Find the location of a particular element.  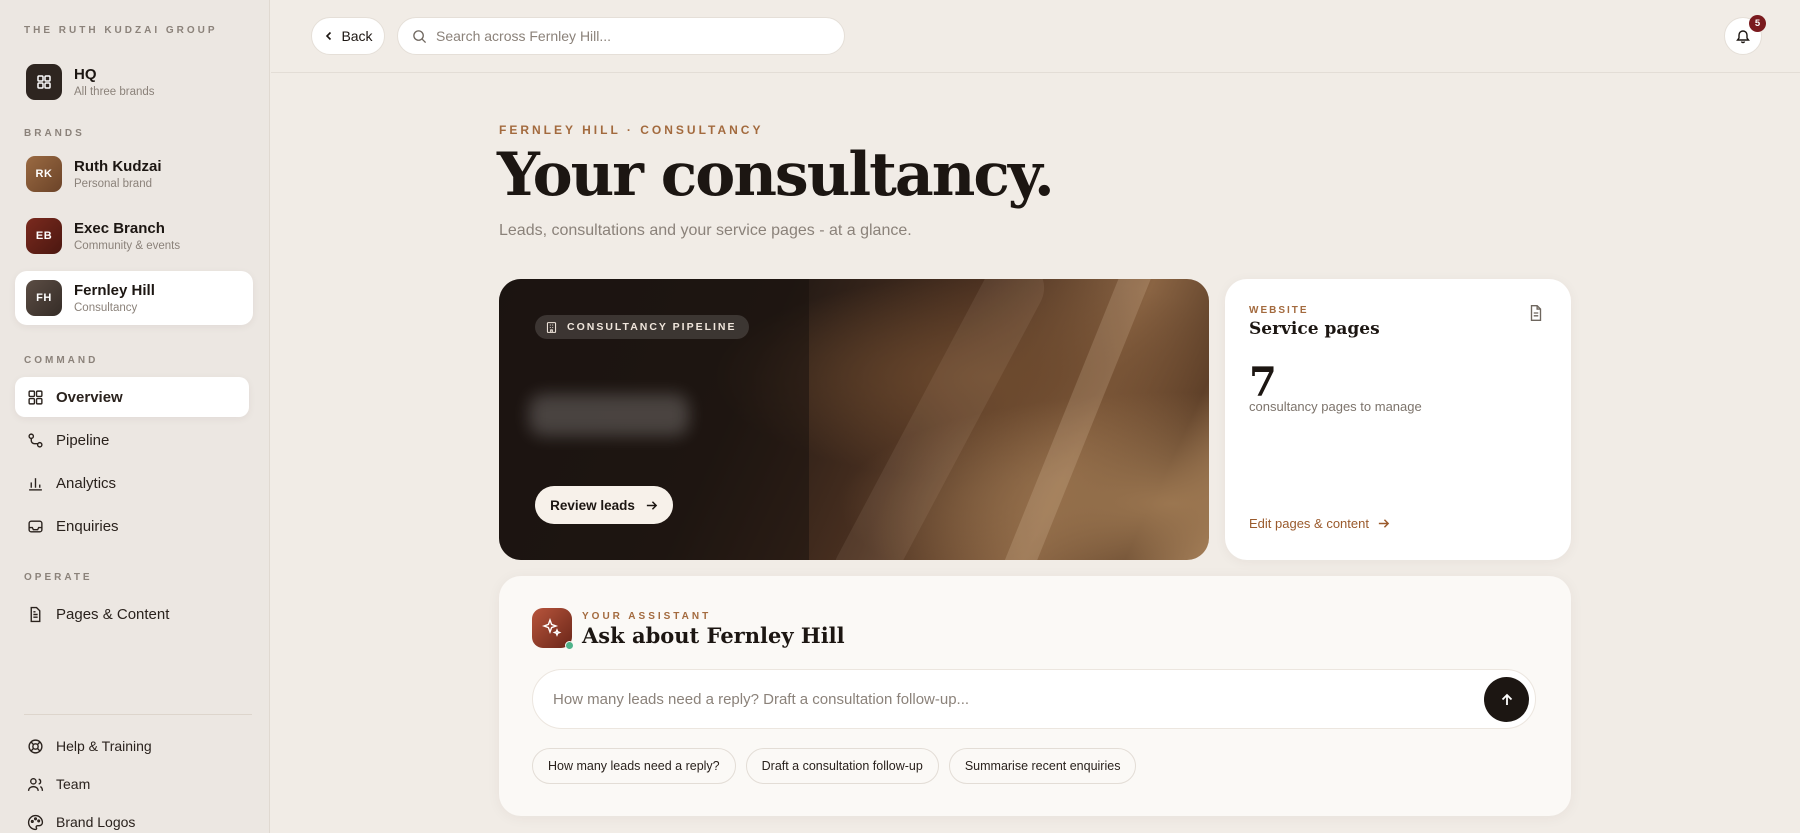

pipeline-hero-card: CONSULTANCY PIPELINE Review leads is located at coordinates (854, 419).